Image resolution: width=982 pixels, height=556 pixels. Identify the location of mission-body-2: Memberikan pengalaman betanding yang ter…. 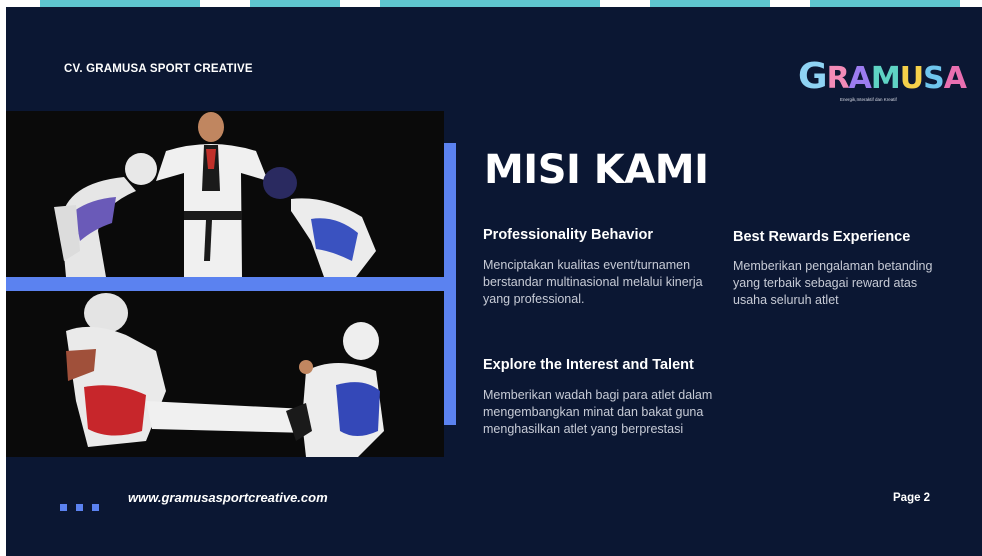
(833, 283).